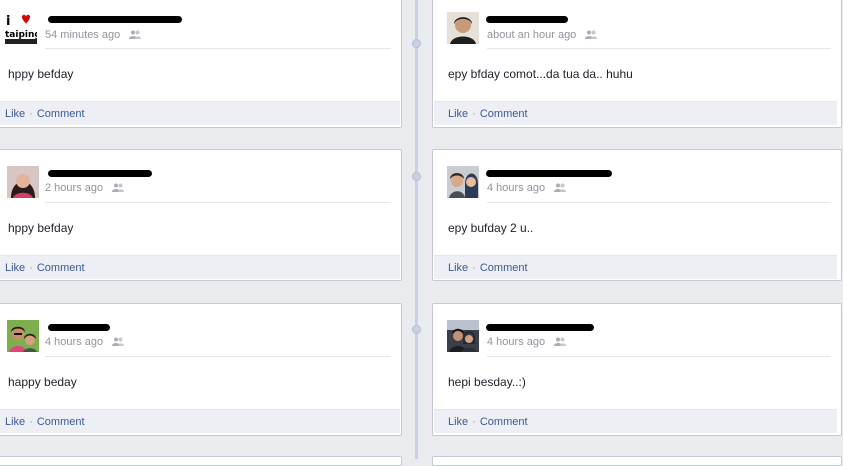 The image size is (843, 466). Describe the element at coordinates (491, 228) in the screenshot. I see `post-message: epy bufday 2 u..` at that location.